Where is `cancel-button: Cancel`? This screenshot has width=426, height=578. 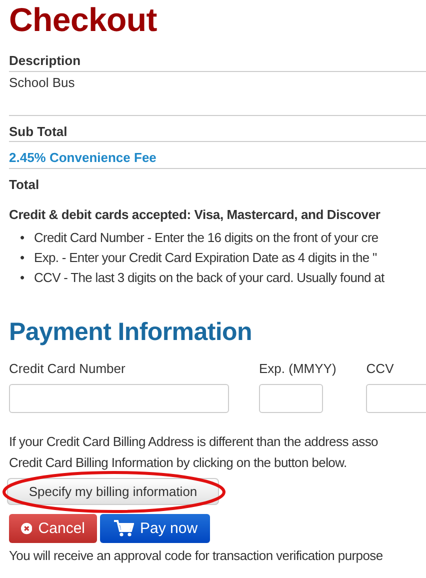
cancel-button: Cancel is located at coordinates (53, 528).